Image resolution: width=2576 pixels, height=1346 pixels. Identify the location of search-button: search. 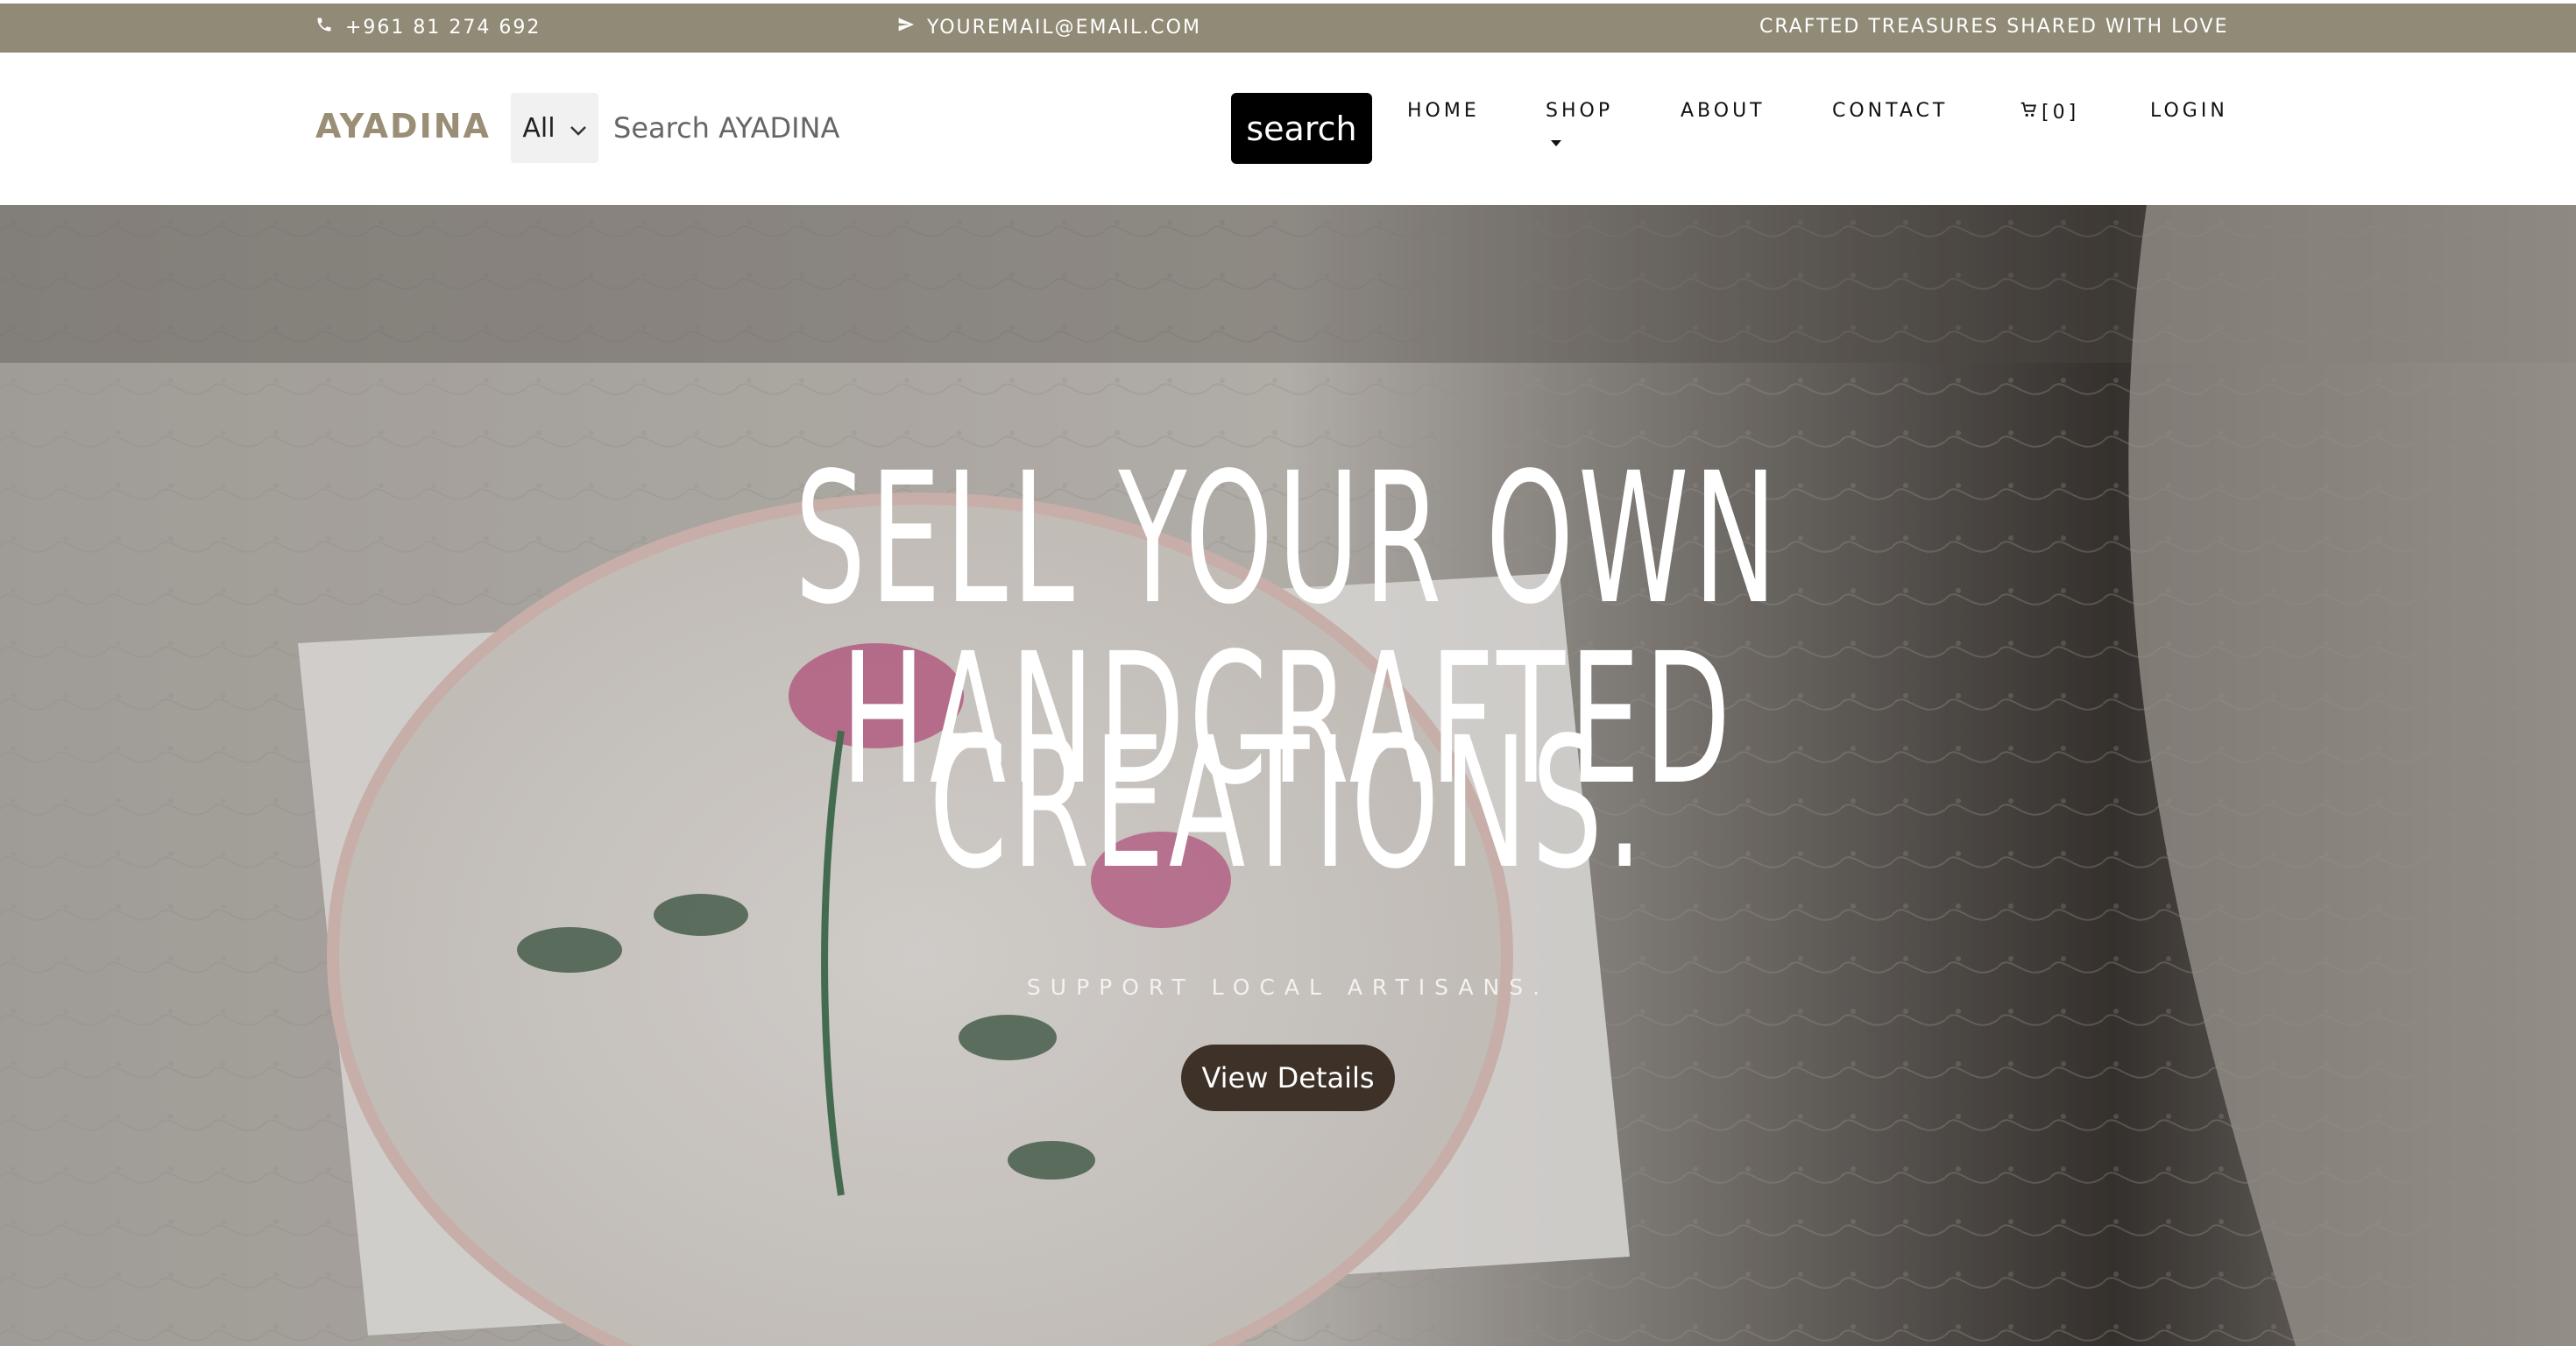
(1301, 128).